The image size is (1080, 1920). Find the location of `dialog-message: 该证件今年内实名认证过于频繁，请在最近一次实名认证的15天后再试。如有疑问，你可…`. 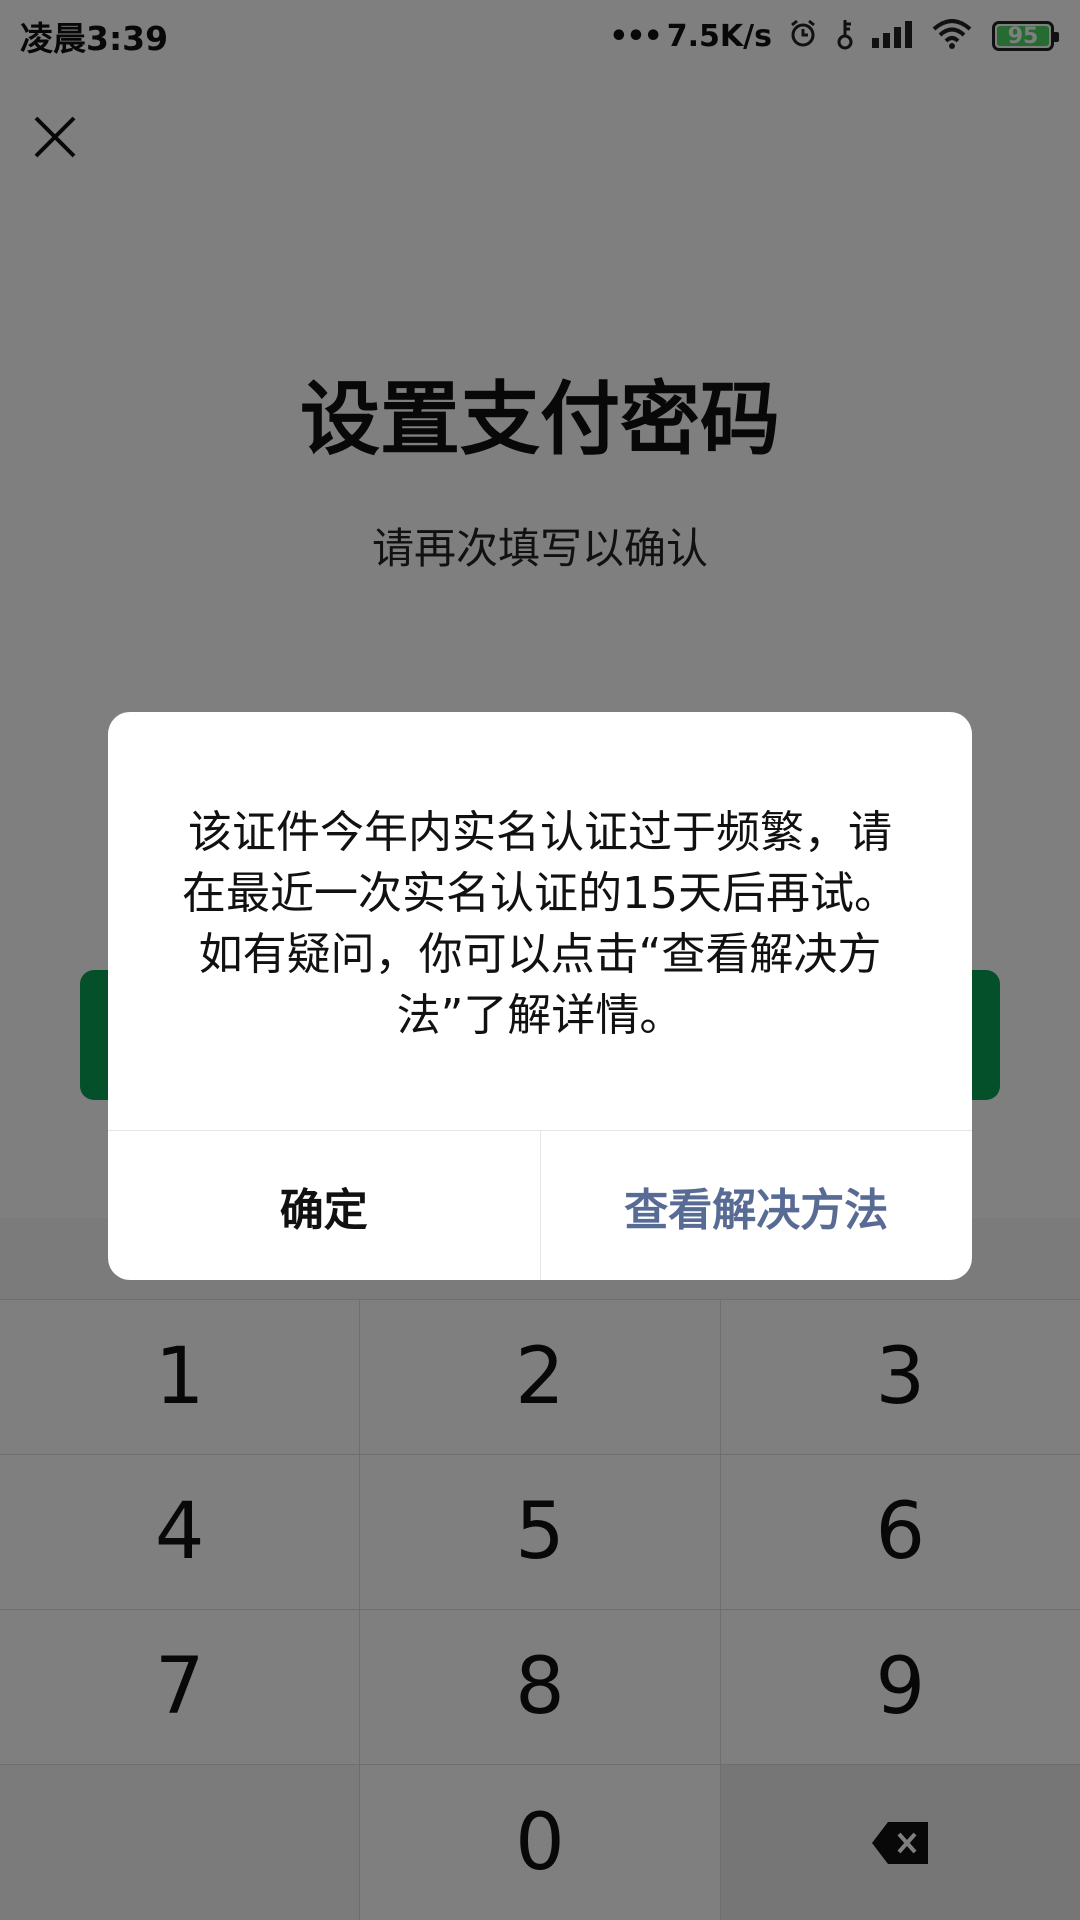

dialog-message: 该证件今年内实名认证过于频繁，请在最近一次实名认证的15天后再试。如有疑问，你可… is located at coordinates (540, 924).